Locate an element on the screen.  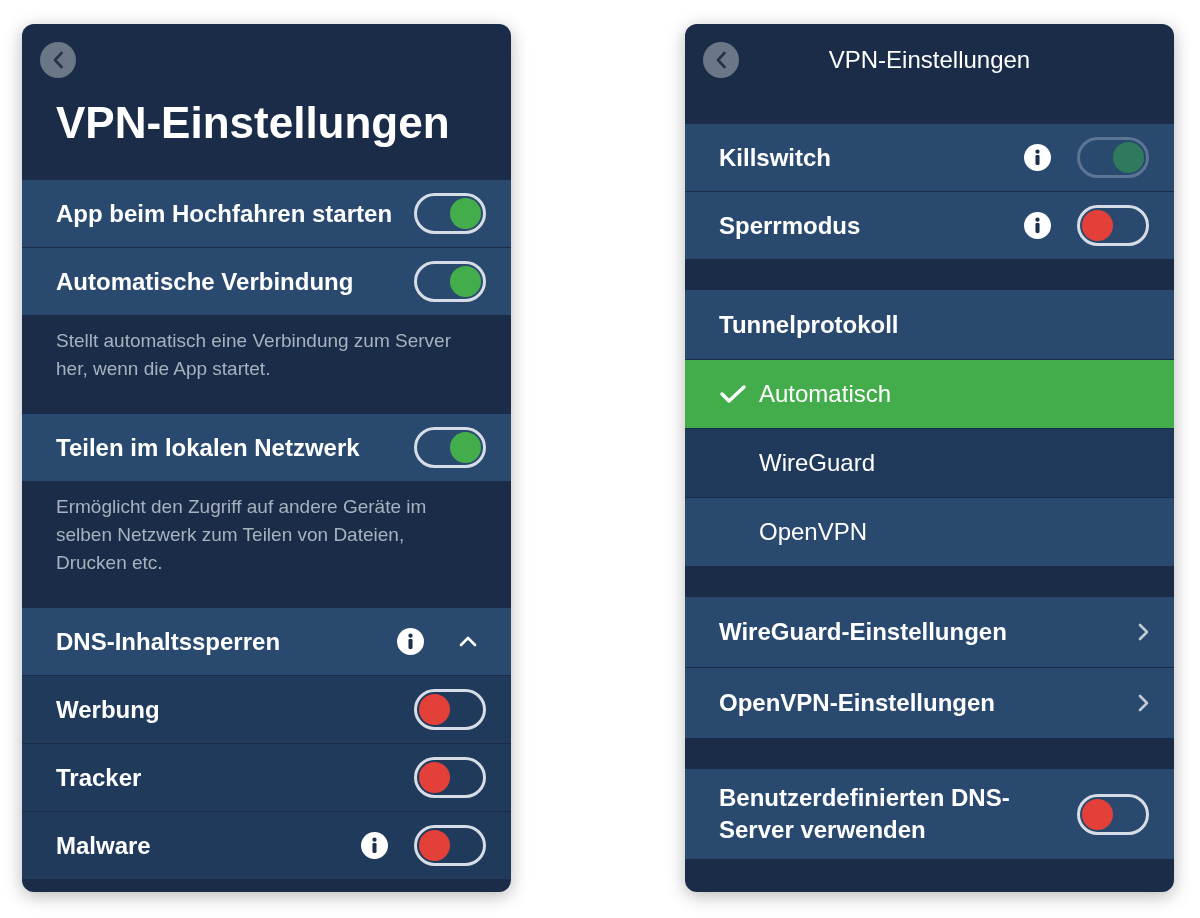
menu-item: OpenVPN-Einstellungen is located at coordinates (929, 702).